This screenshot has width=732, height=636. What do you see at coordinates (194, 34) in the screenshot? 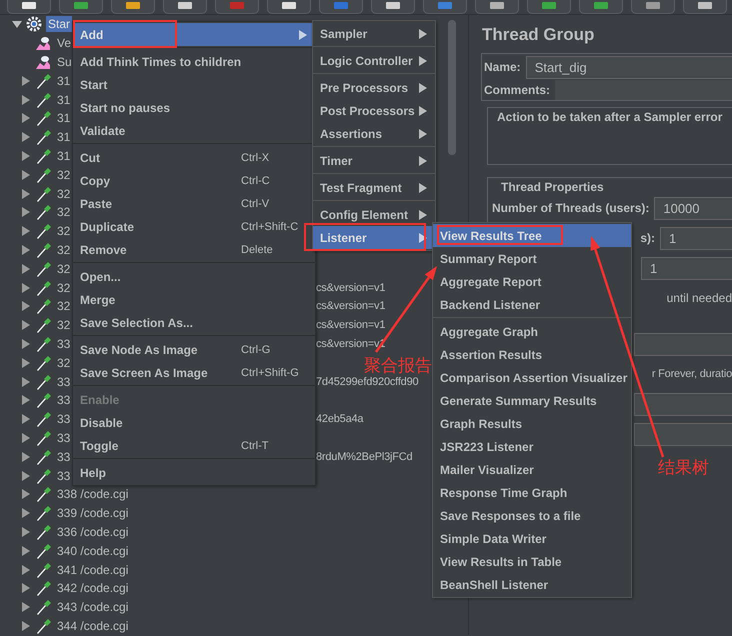
I see `menu-item: Add` at bounding box center [194, 34].